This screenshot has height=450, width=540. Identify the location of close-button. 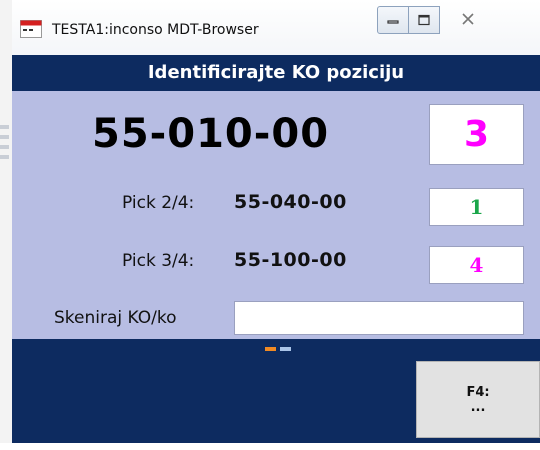
(468, 19).